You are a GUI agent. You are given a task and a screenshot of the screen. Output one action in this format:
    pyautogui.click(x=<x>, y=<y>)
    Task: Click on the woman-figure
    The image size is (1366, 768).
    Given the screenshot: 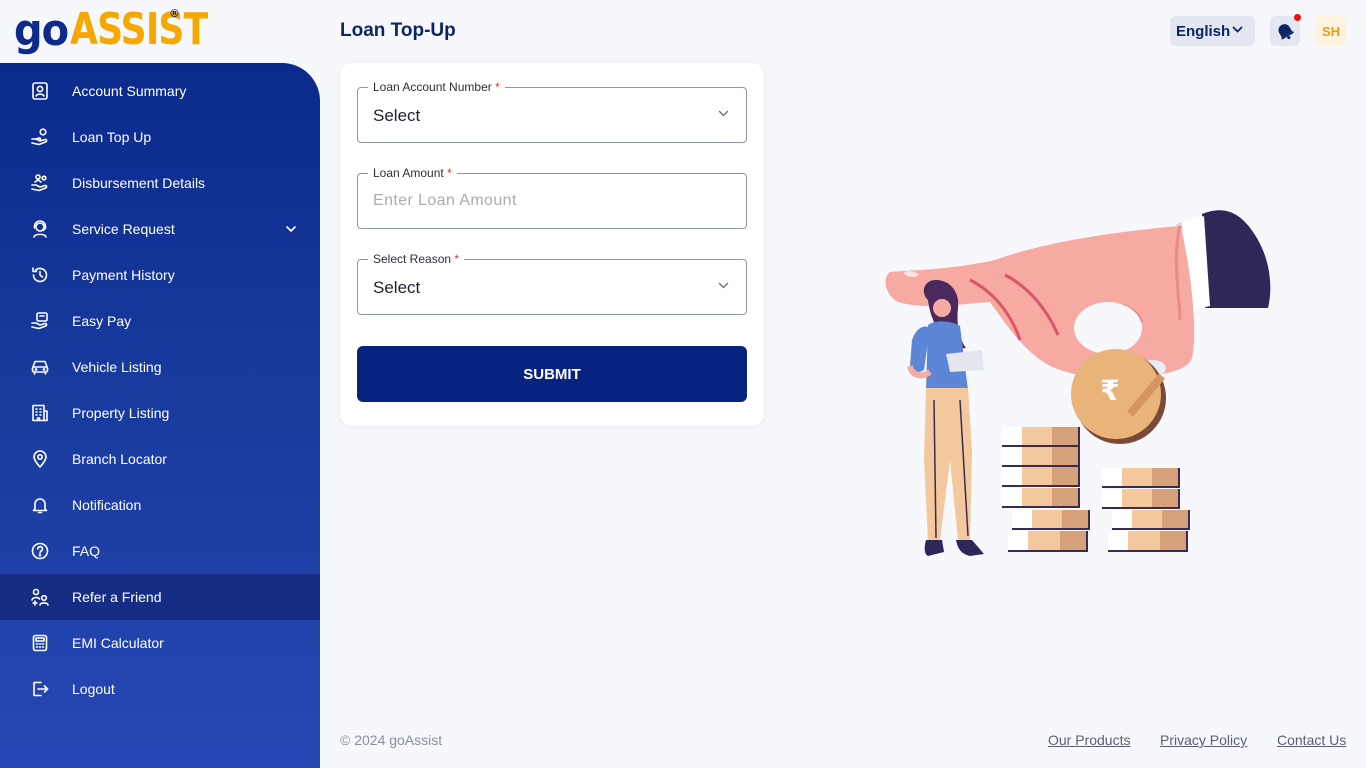 What is the action you would take?
    pyautogui.click(x=945, y=418)
    